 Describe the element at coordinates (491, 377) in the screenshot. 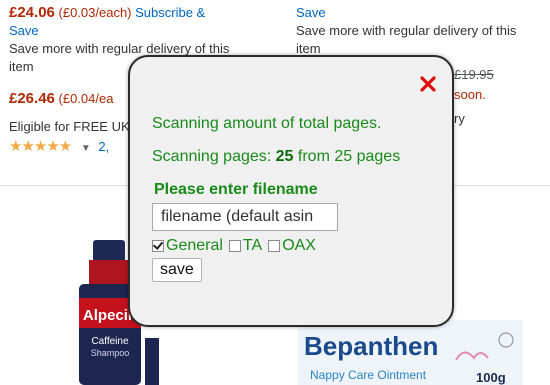

I see `bepanthen-size-text: 100g` at that location.